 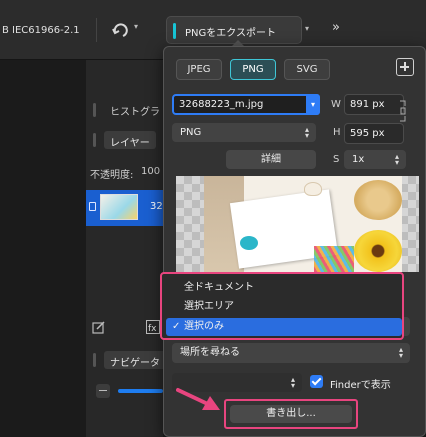 I want to click on width-field: 891 px, so click(x=374, y=104).